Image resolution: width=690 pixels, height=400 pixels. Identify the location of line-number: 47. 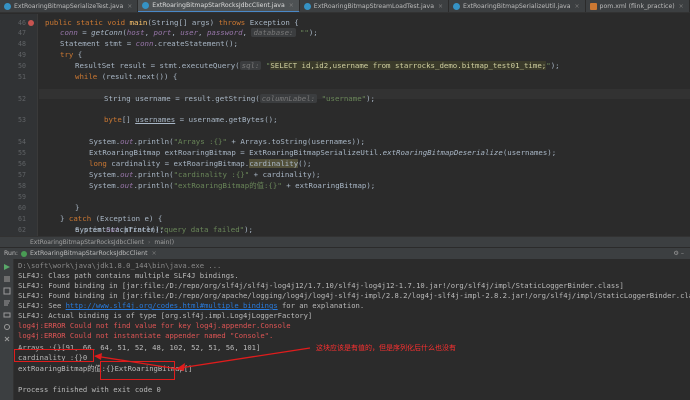
(22, 33).